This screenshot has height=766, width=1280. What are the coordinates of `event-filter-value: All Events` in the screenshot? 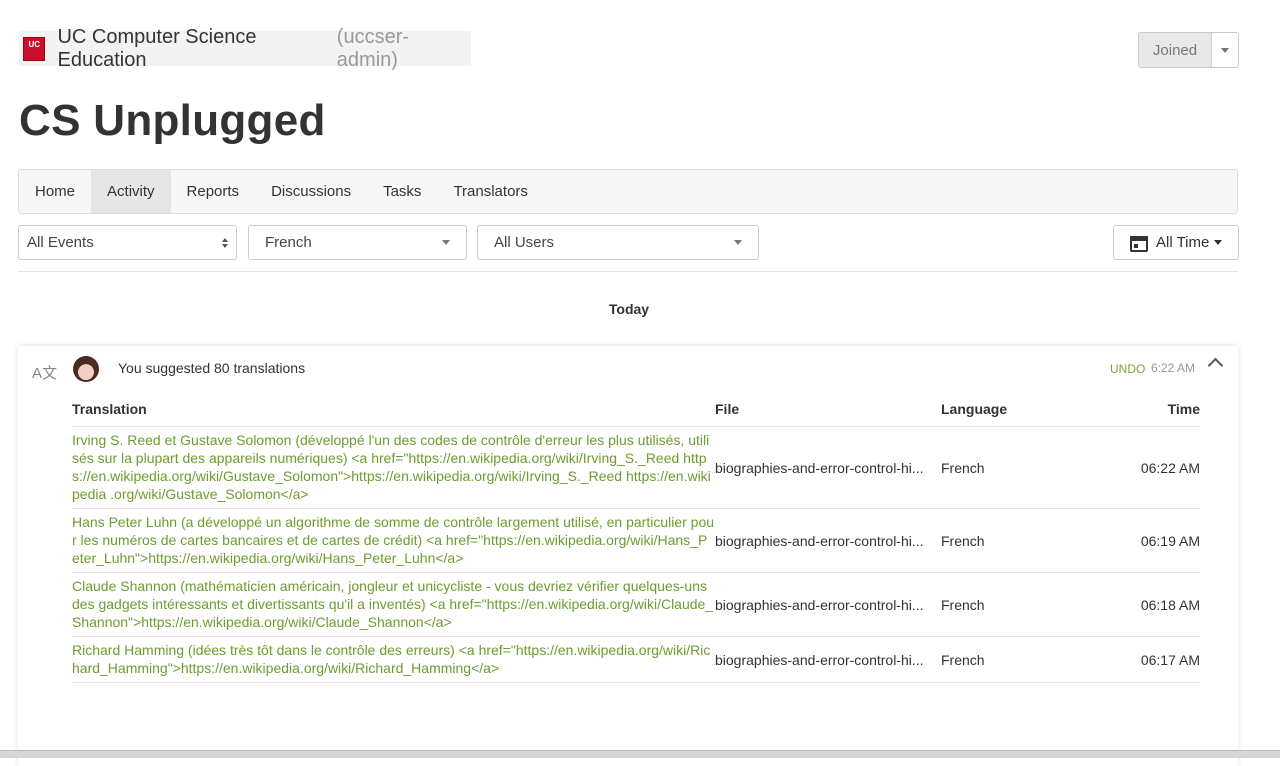 It's located at (60, 242).